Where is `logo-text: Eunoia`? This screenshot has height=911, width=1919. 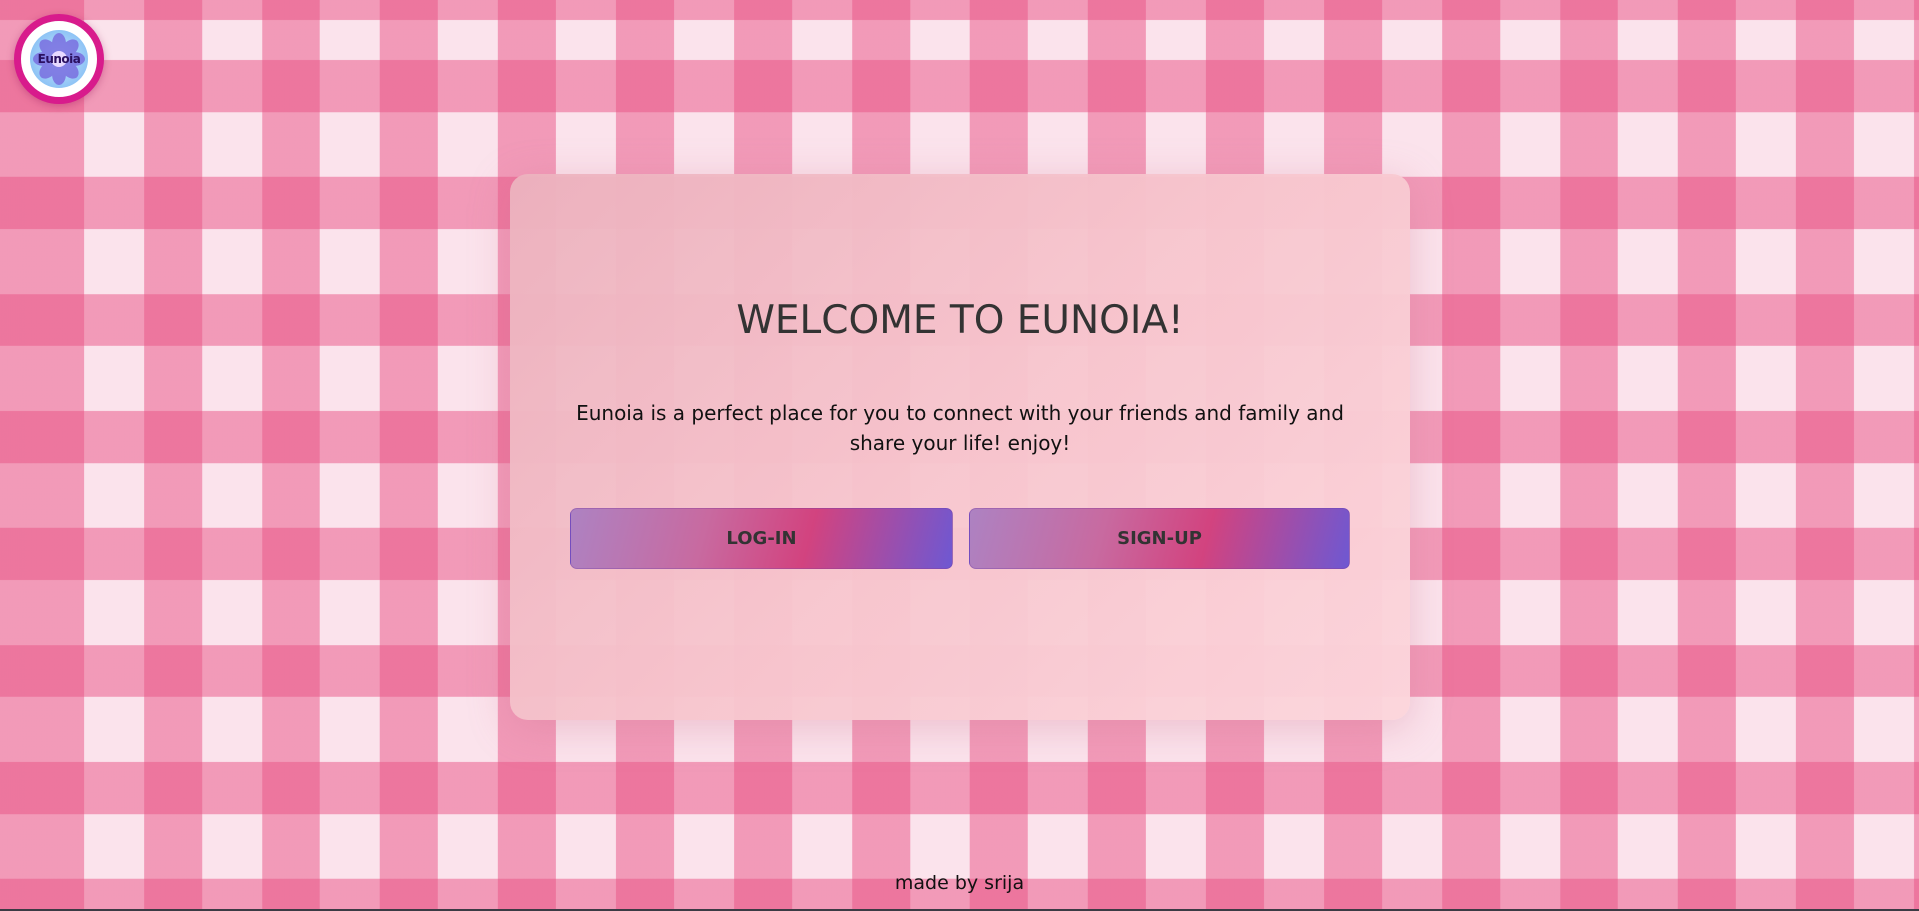
logo-text: Eunoia is located at coordinates (59, 59).